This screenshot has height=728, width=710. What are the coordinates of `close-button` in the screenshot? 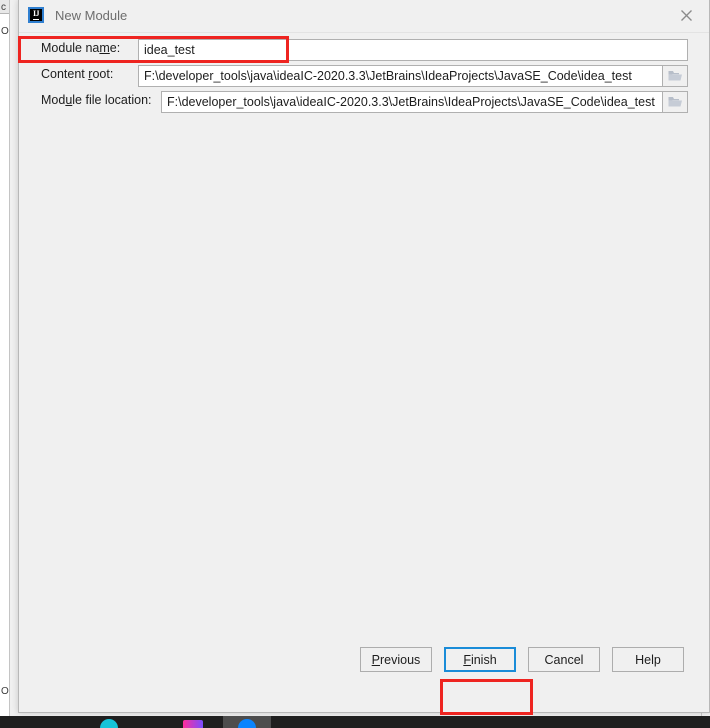 It's located at (686, 15).